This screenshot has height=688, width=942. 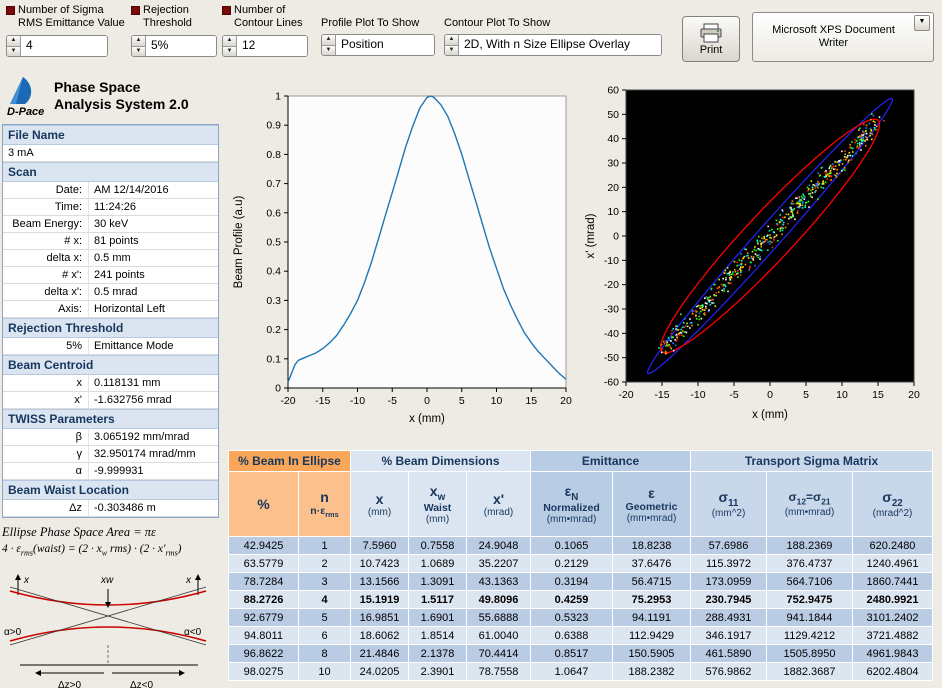 What do you see at coordinates (571, 545) in the screenshot?
I see `table-cell: 0.1065` at bounding box center [571, 545].